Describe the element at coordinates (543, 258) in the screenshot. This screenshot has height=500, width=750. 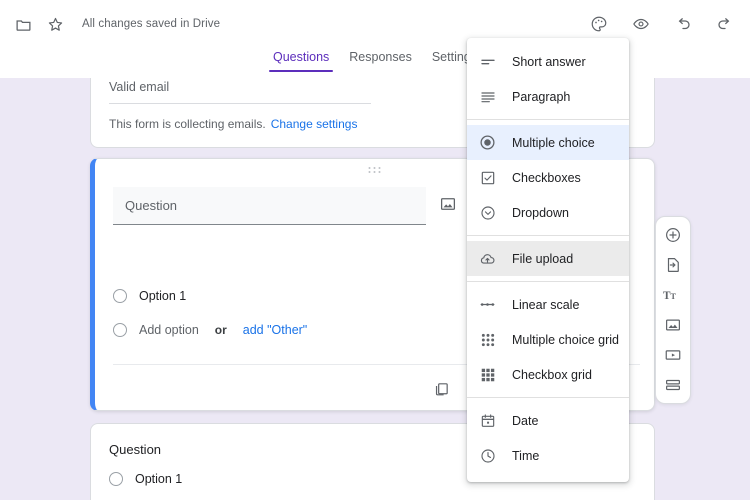
I see `menu-label: File upload` at that location.